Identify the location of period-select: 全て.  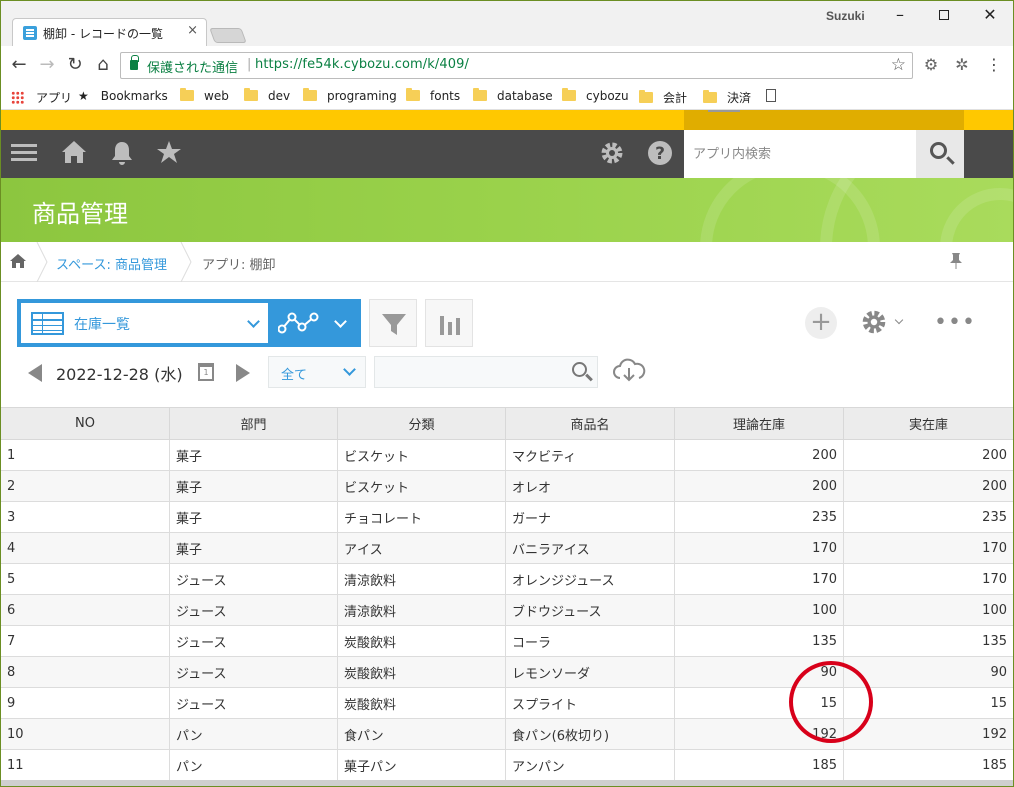
(317, 372).